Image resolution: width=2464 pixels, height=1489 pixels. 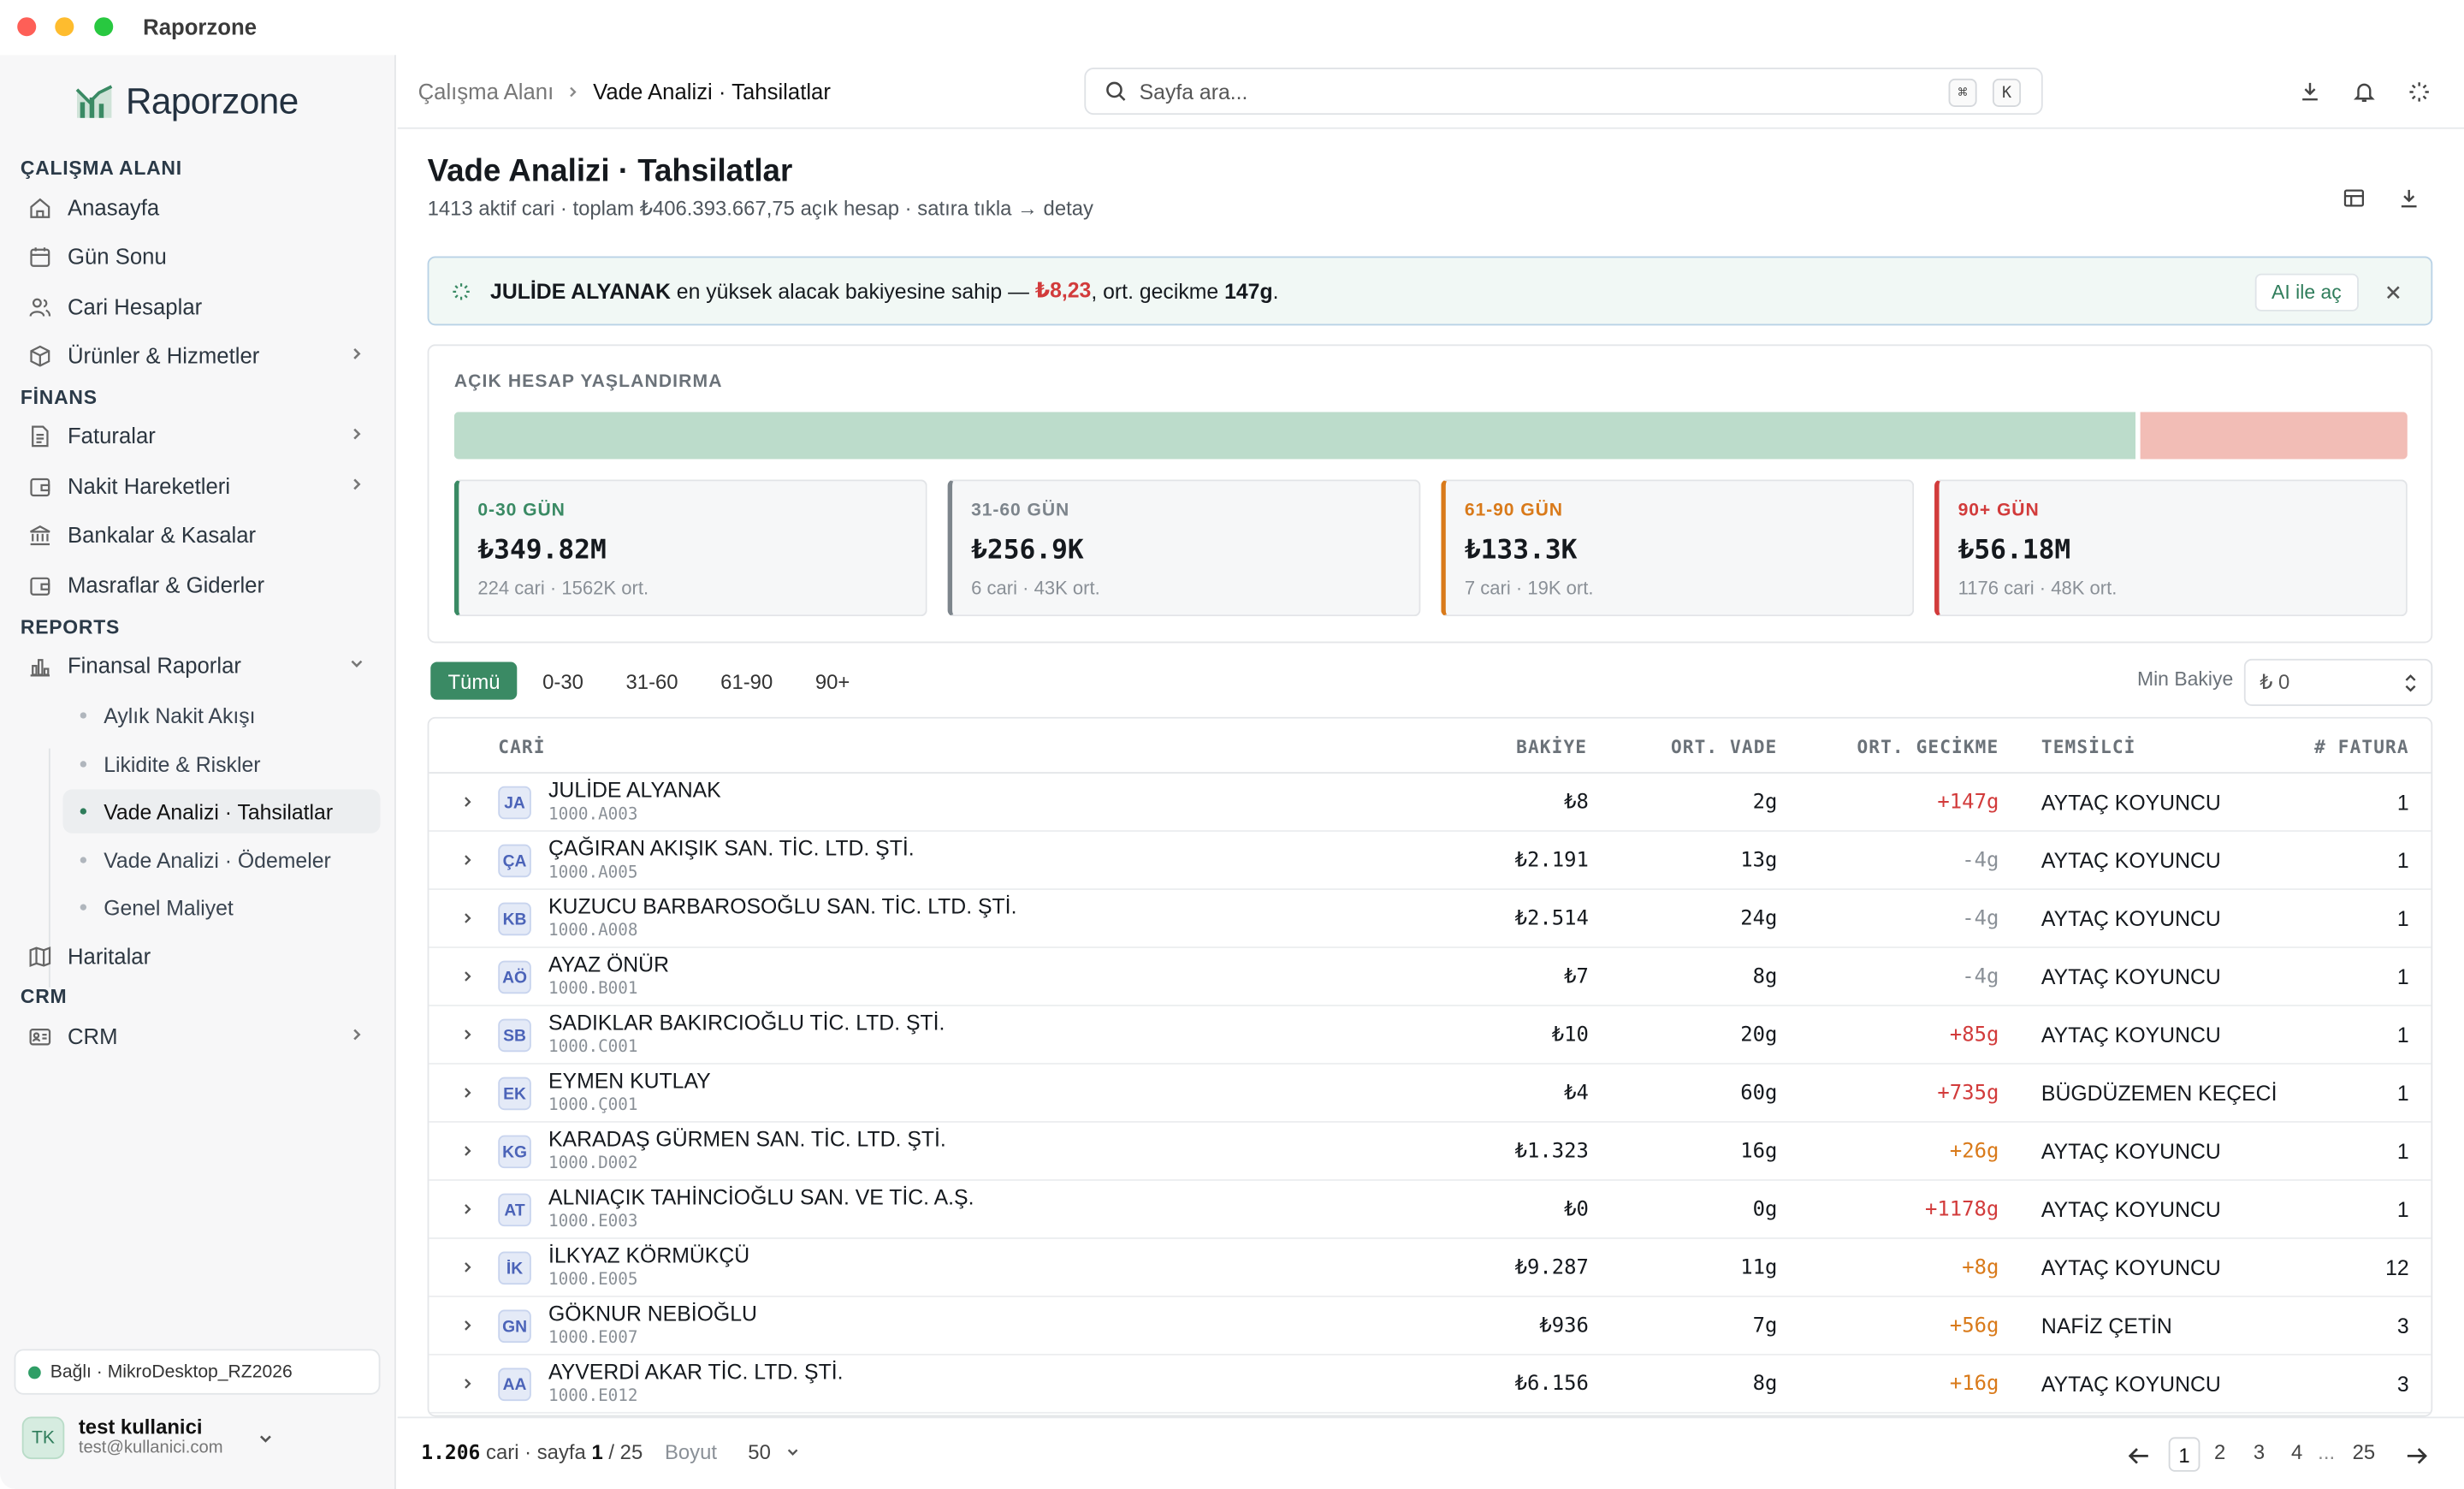 I want to click on stepper-icon, so click(x=2410, y=683).